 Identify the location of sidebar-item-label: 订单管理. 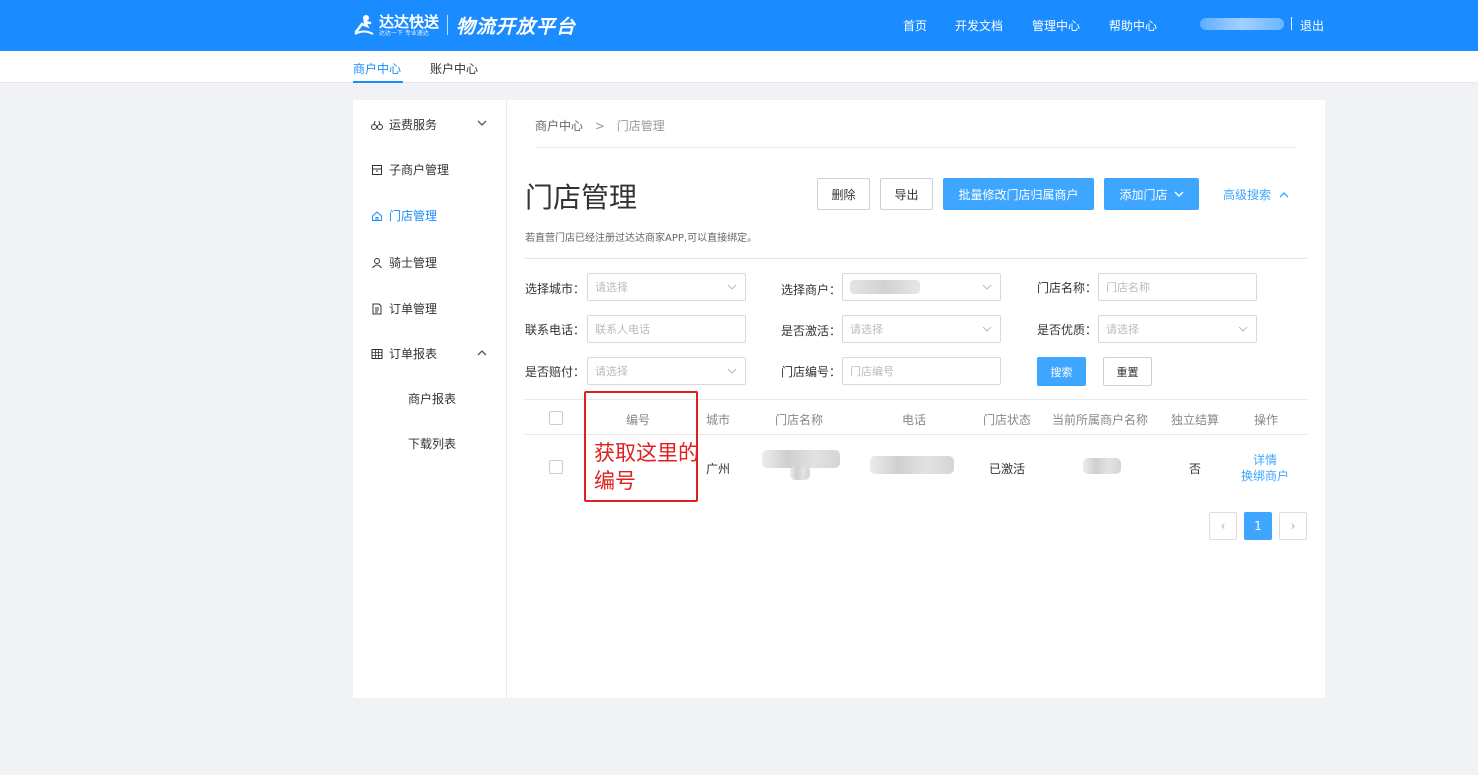
(413, 309).